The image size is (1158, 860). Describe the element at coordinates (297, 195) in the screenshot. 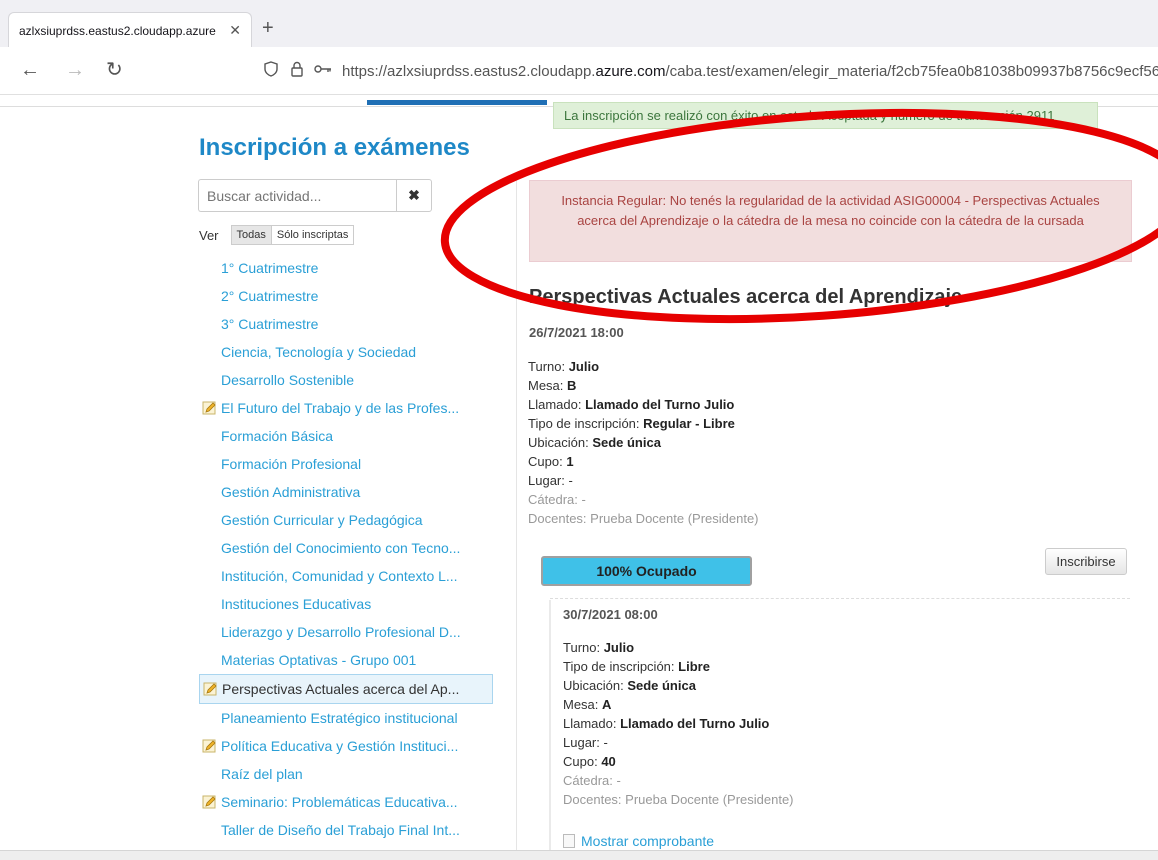

I see `search-input` at that location.